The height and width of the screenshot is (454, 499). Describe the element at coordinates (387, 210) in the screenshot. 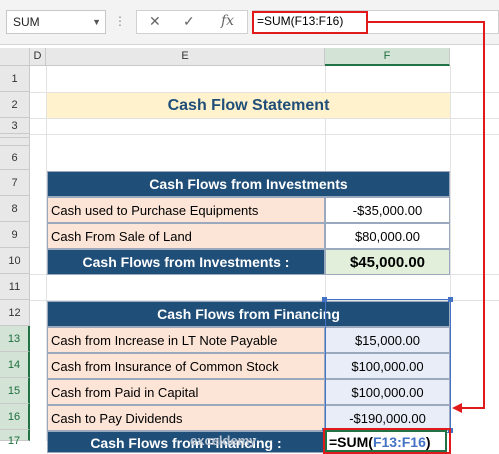

I see `investments-row-value: -$35,000.00` at that location.